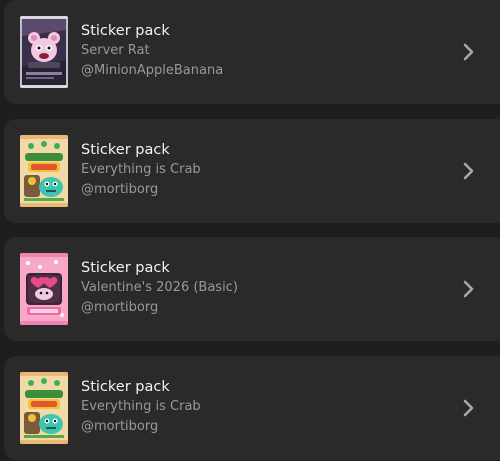  Describe the element at coordinates (115, 50) in the screenshot. I see `pack-name: Server Rat` at that location.